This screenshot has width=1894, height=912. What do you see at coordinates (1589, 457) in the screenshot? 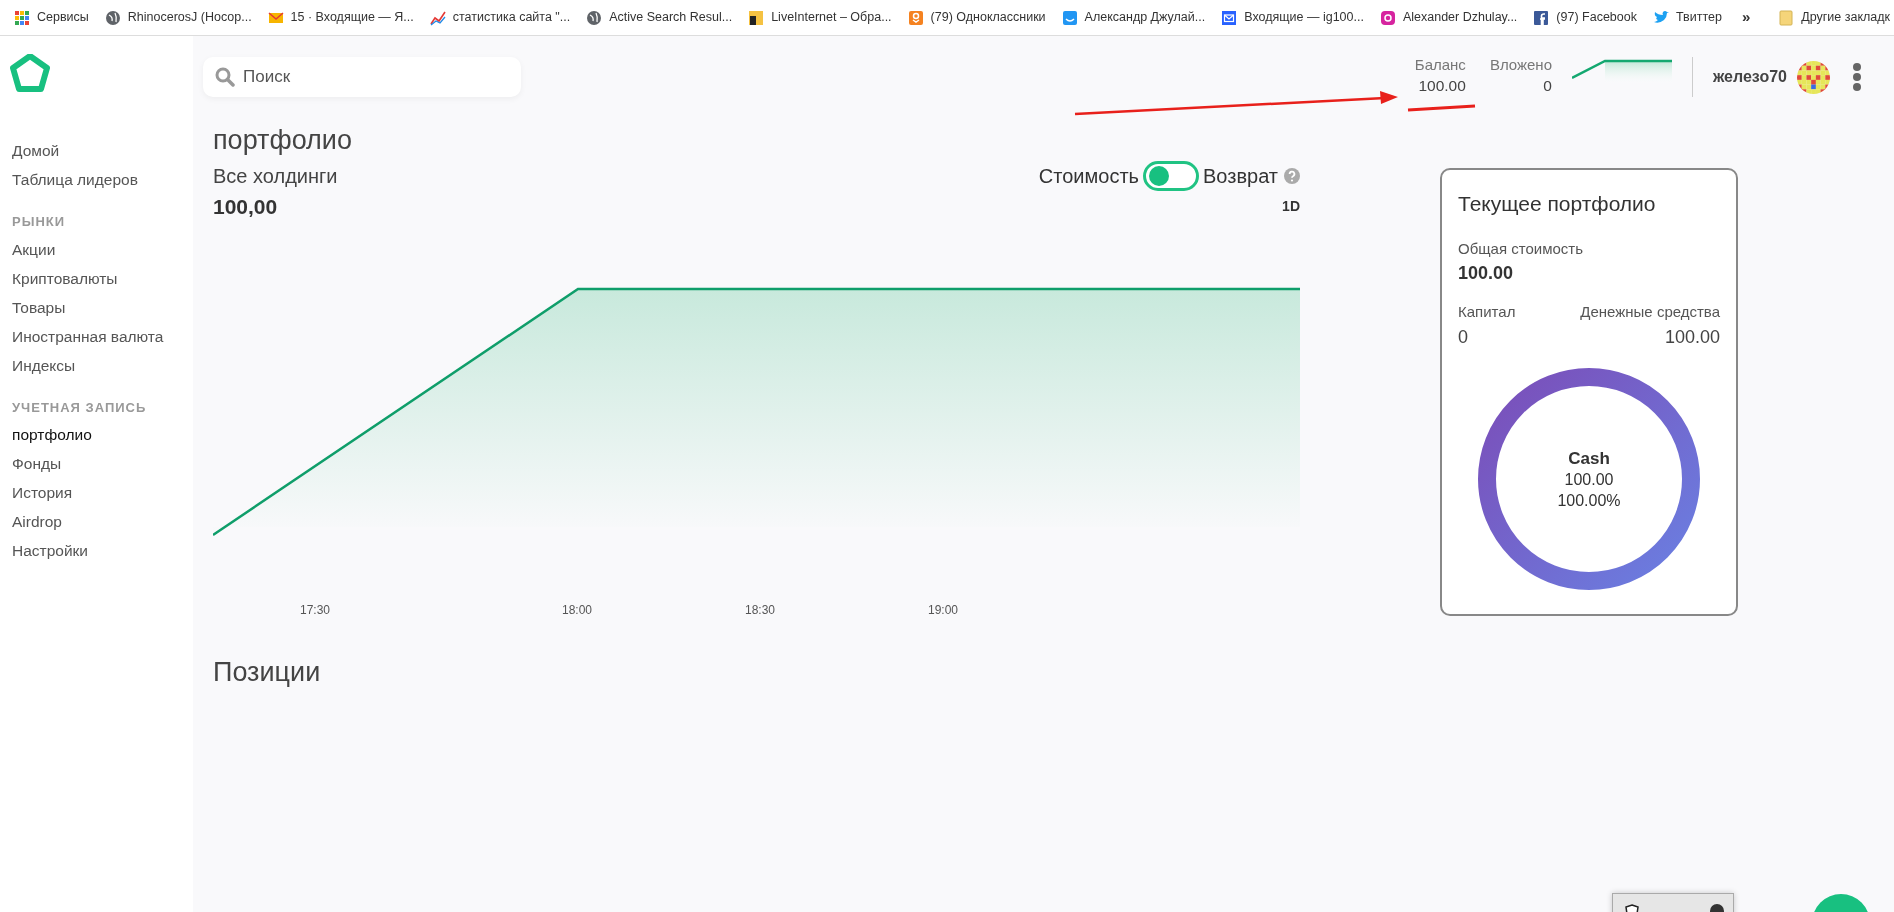
I see `donut-label: Cash` at bounding box center [1589, 457].